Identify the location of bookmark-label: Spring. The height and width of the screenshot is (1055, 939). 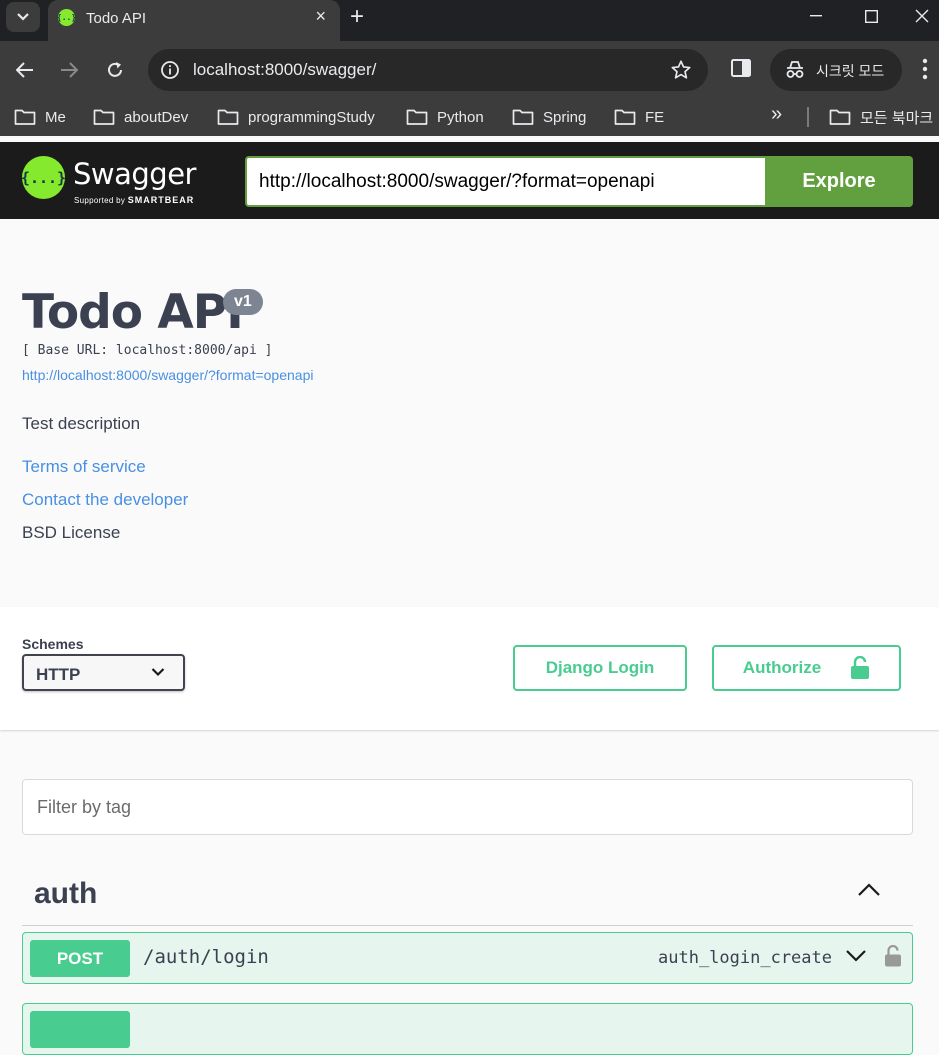
(565, 117).